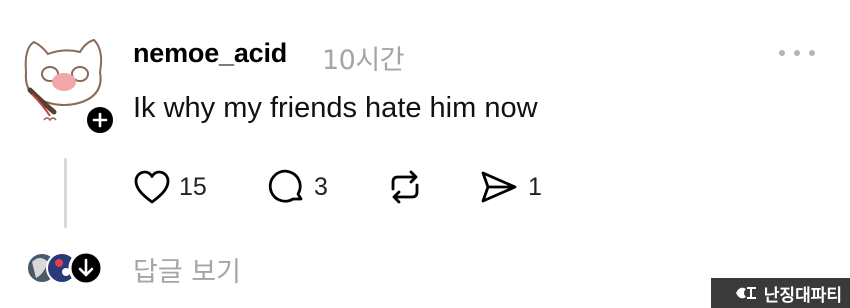 The width and height of the screenshot is (850, 308). Describe the element at coordinates (285, 186) in the screenshot. I see `comment-icon` at that location.